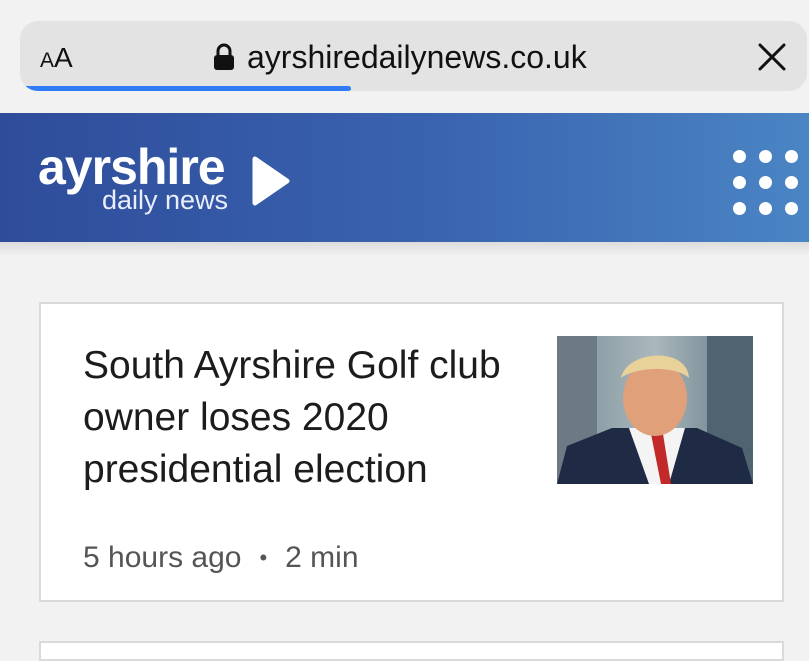  Describe the element at coordinates (162, 557) in the screenshot. I see `article-time: 5 hours ago` at that location.